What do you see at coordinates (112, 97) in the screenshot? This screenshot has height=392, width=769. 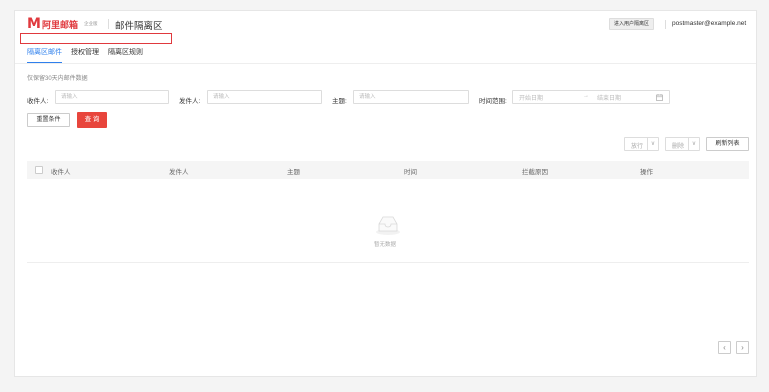 I see `recipient-input` at bounding box center [112, 97].